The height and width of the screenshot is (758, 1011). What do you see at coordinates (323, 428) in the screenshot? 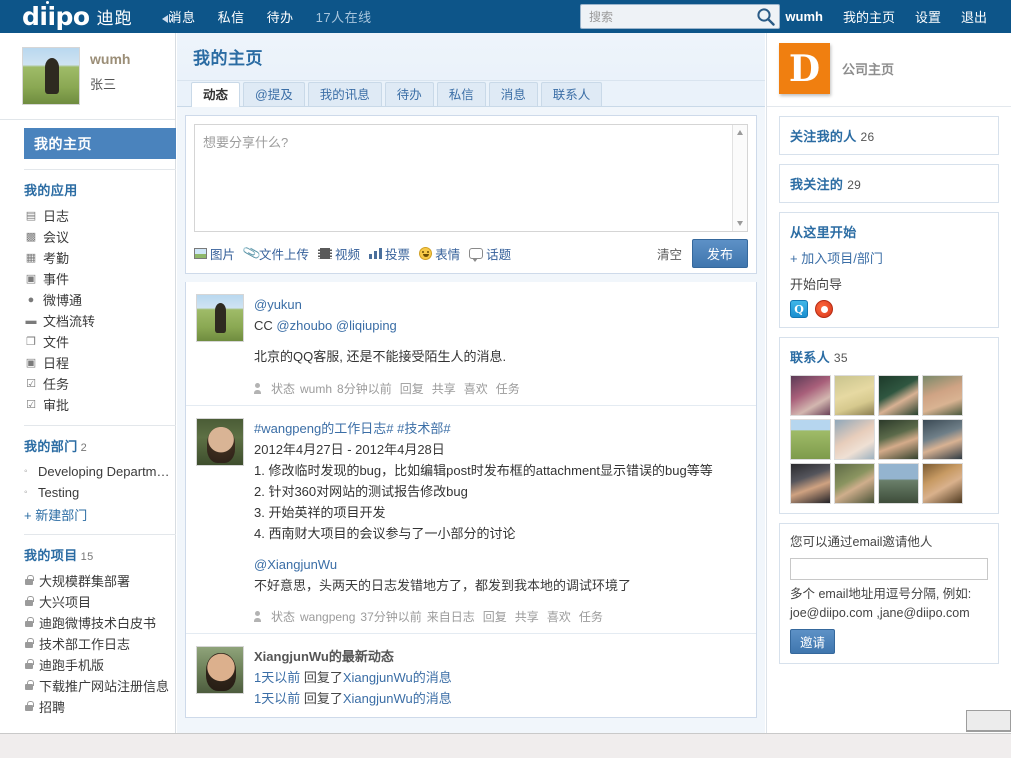
I see `post-tag-1: #wangpeng的工作日志#` at bounding box center [323, 428].